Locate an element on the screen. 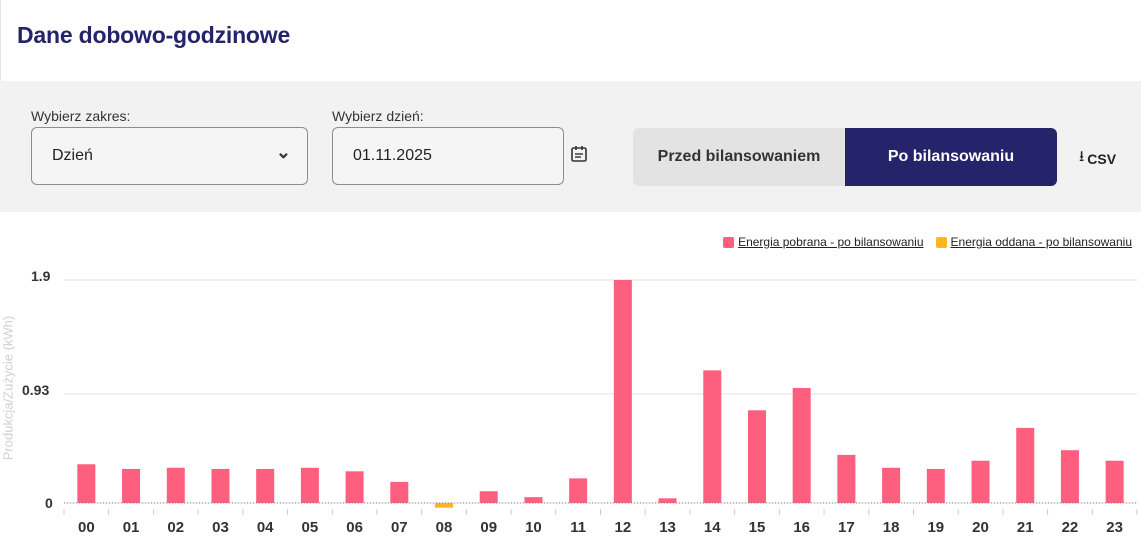 This screenshot has width=1141, height=543. x-tick-label: 16 is located at coordinates (801, 527).